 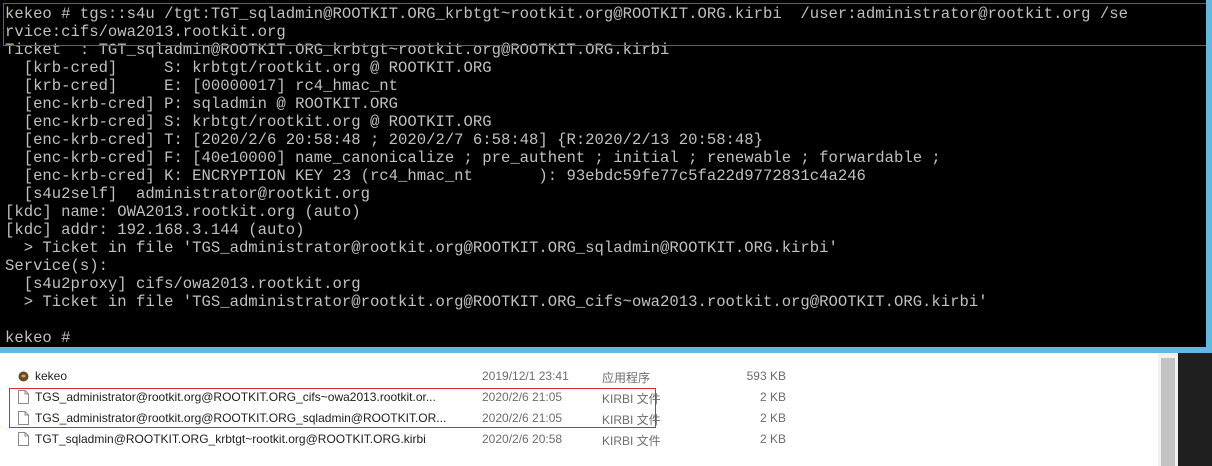 What do you see at coordinates (202, 86) in the screenshot?
I see `console-line: [krb-cred] E: [00000017] rc4_hmac_nt` at bounding box center [202, 86].